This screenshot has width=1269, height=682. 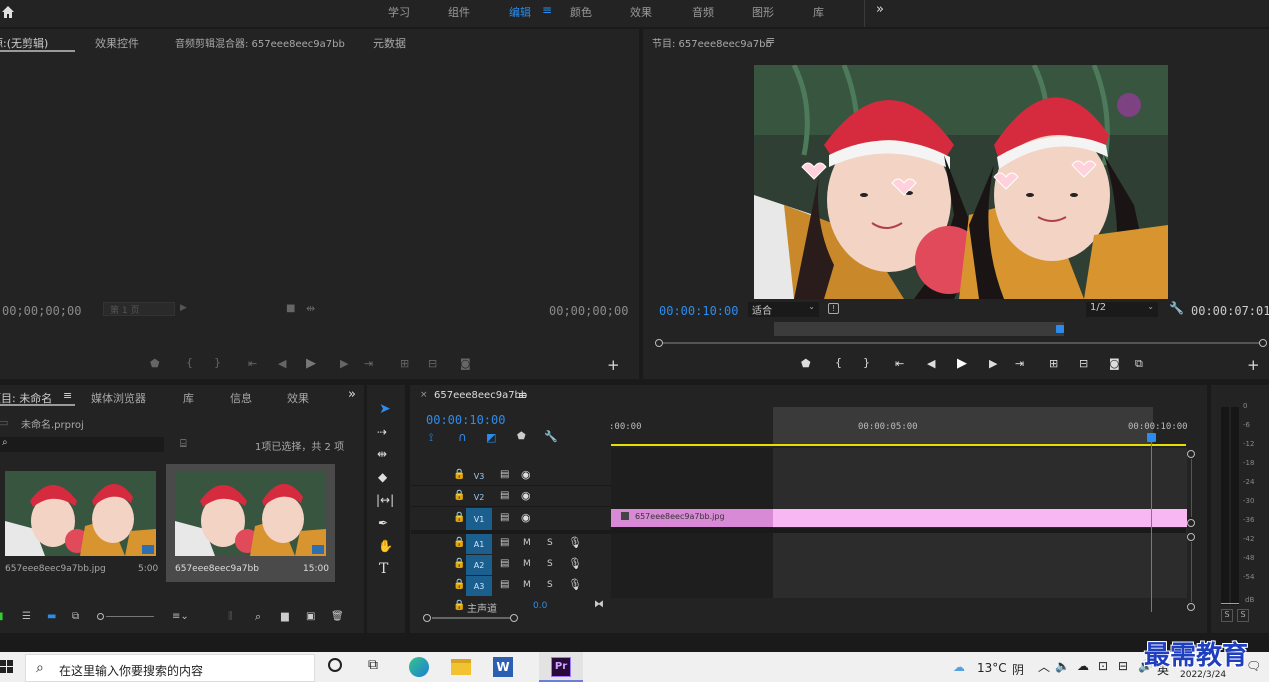 I want to click on lock-icon: ▮, so click(x=2, y=616).